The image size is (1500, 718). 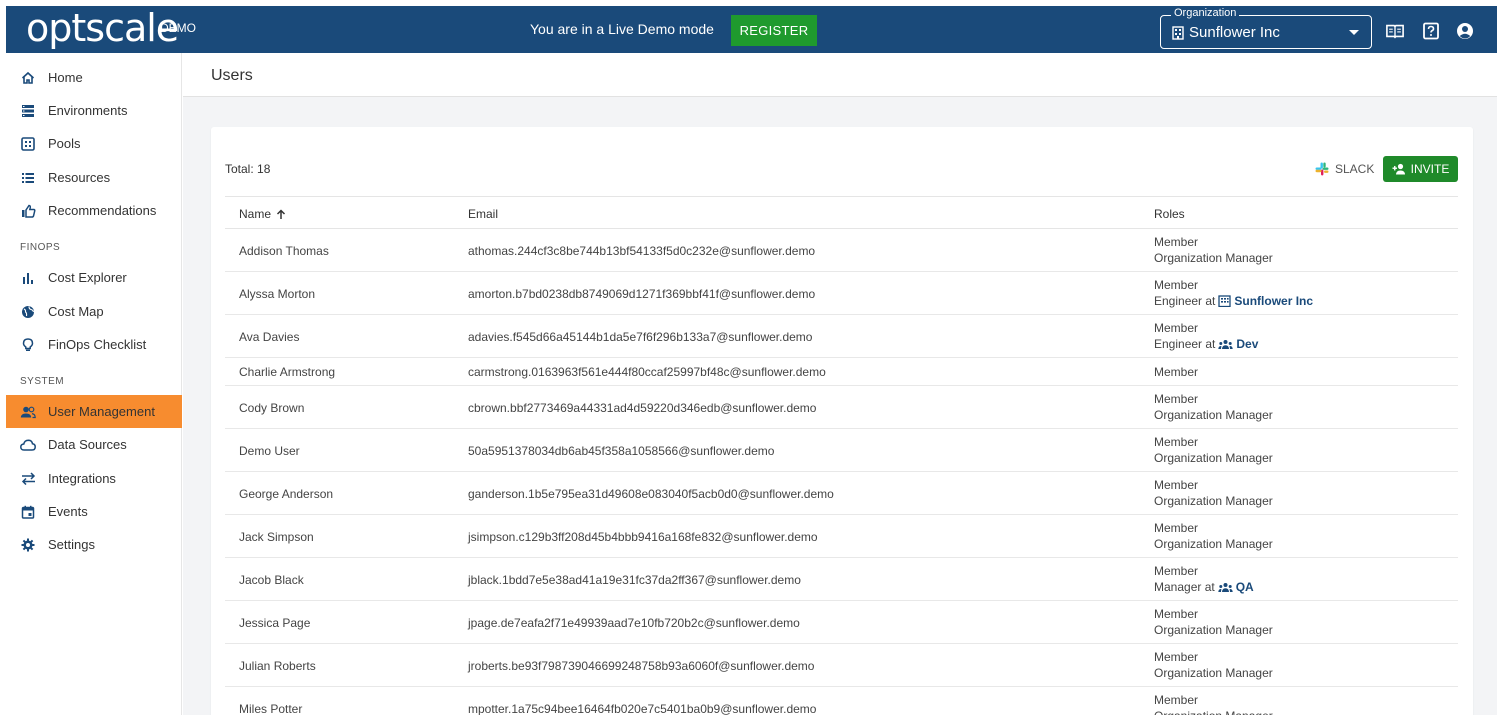 I want to click on documentation-book-icon, so click(x=1395, y=31).